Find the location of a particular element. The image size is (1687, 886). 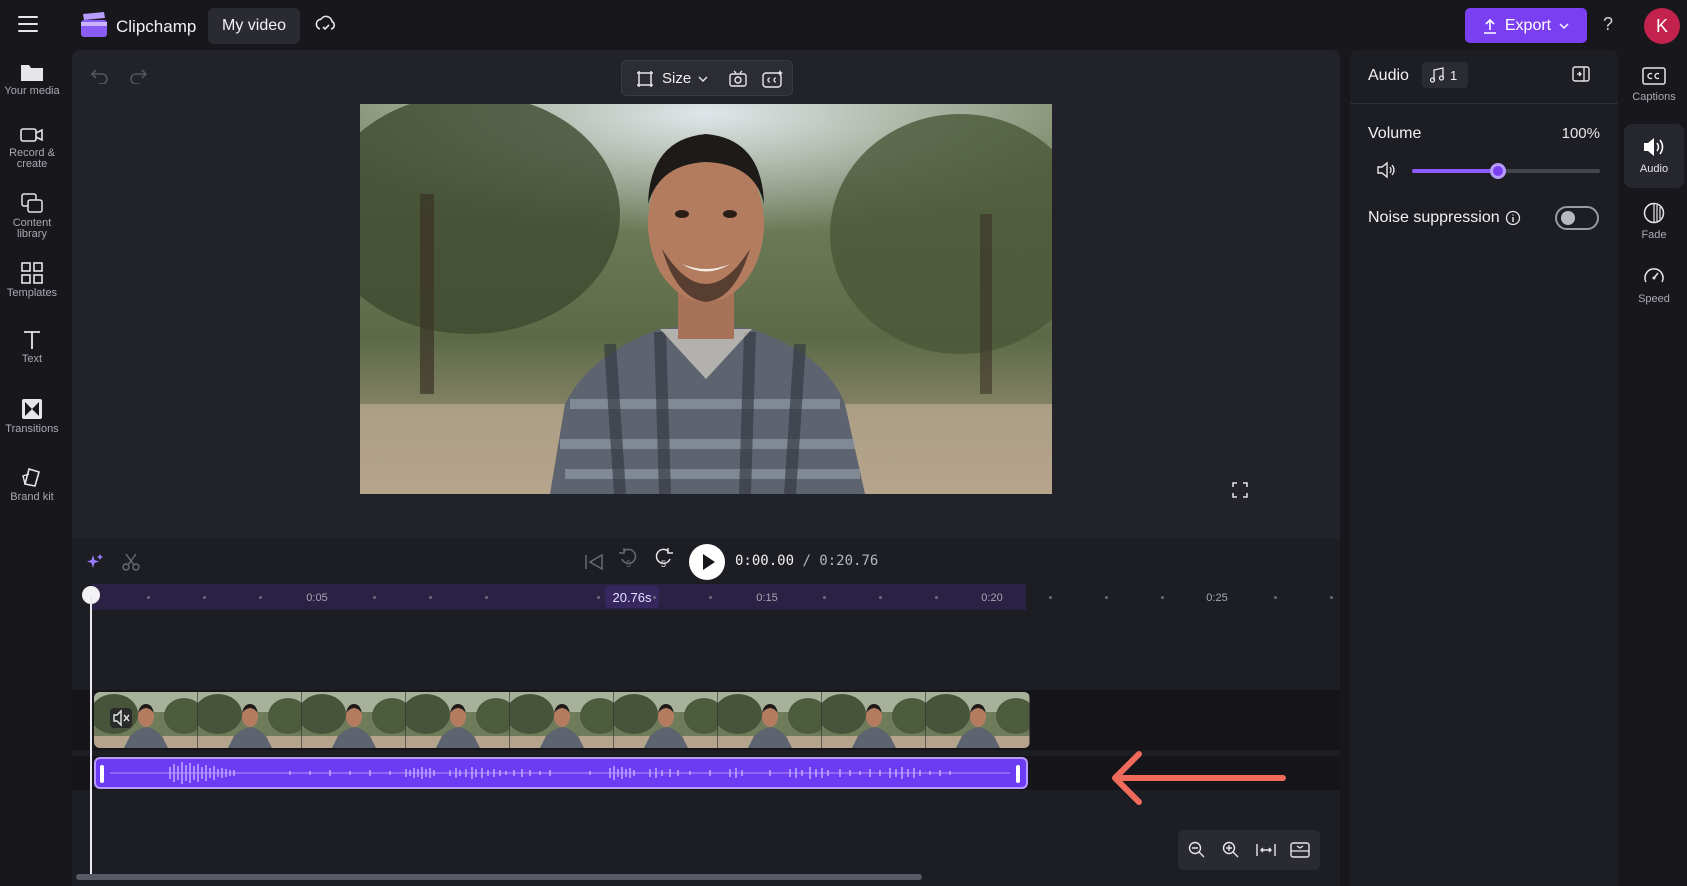

play-button is located at coordinates (707, 562).